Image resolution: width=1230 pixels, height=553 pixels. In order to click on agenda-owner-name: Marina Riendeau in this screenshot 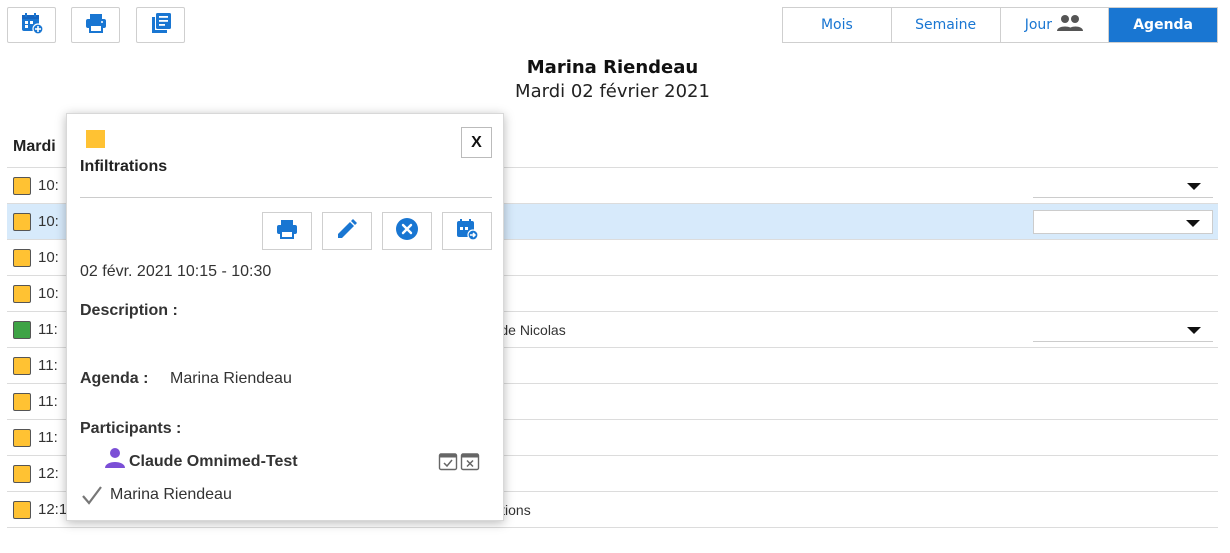, I will do `click(612, 67)`.